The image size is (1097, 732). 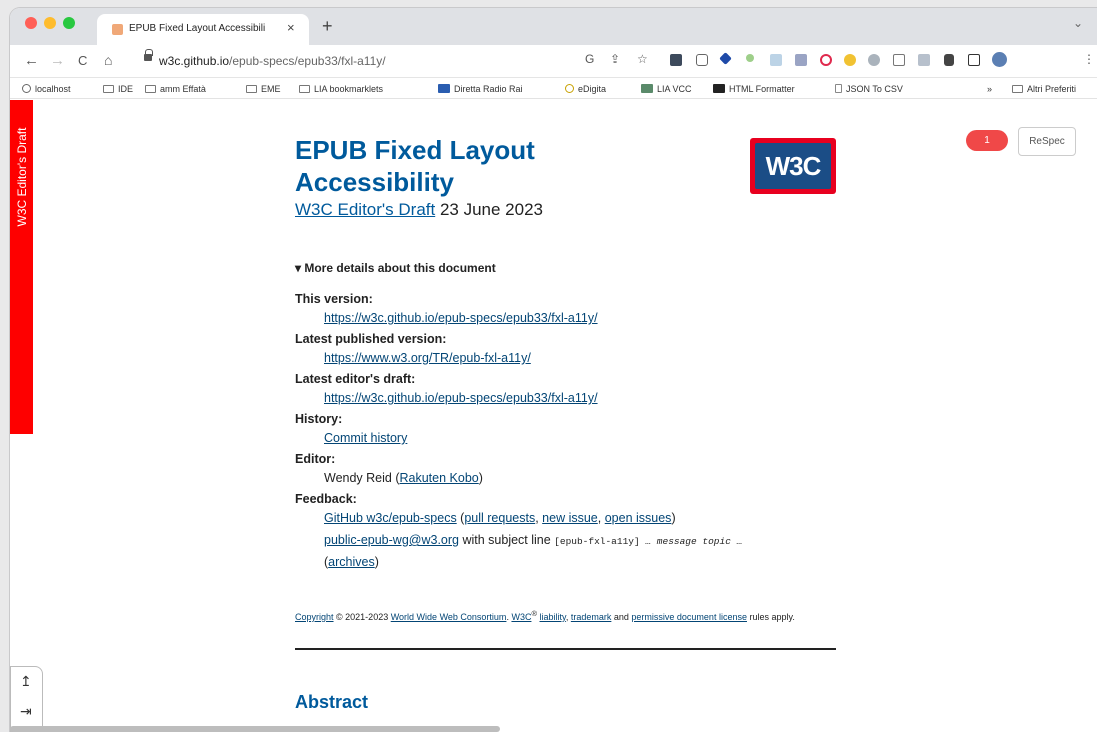 I want to click on w3c-logo-text: W3C, so click(x=793, y=166).